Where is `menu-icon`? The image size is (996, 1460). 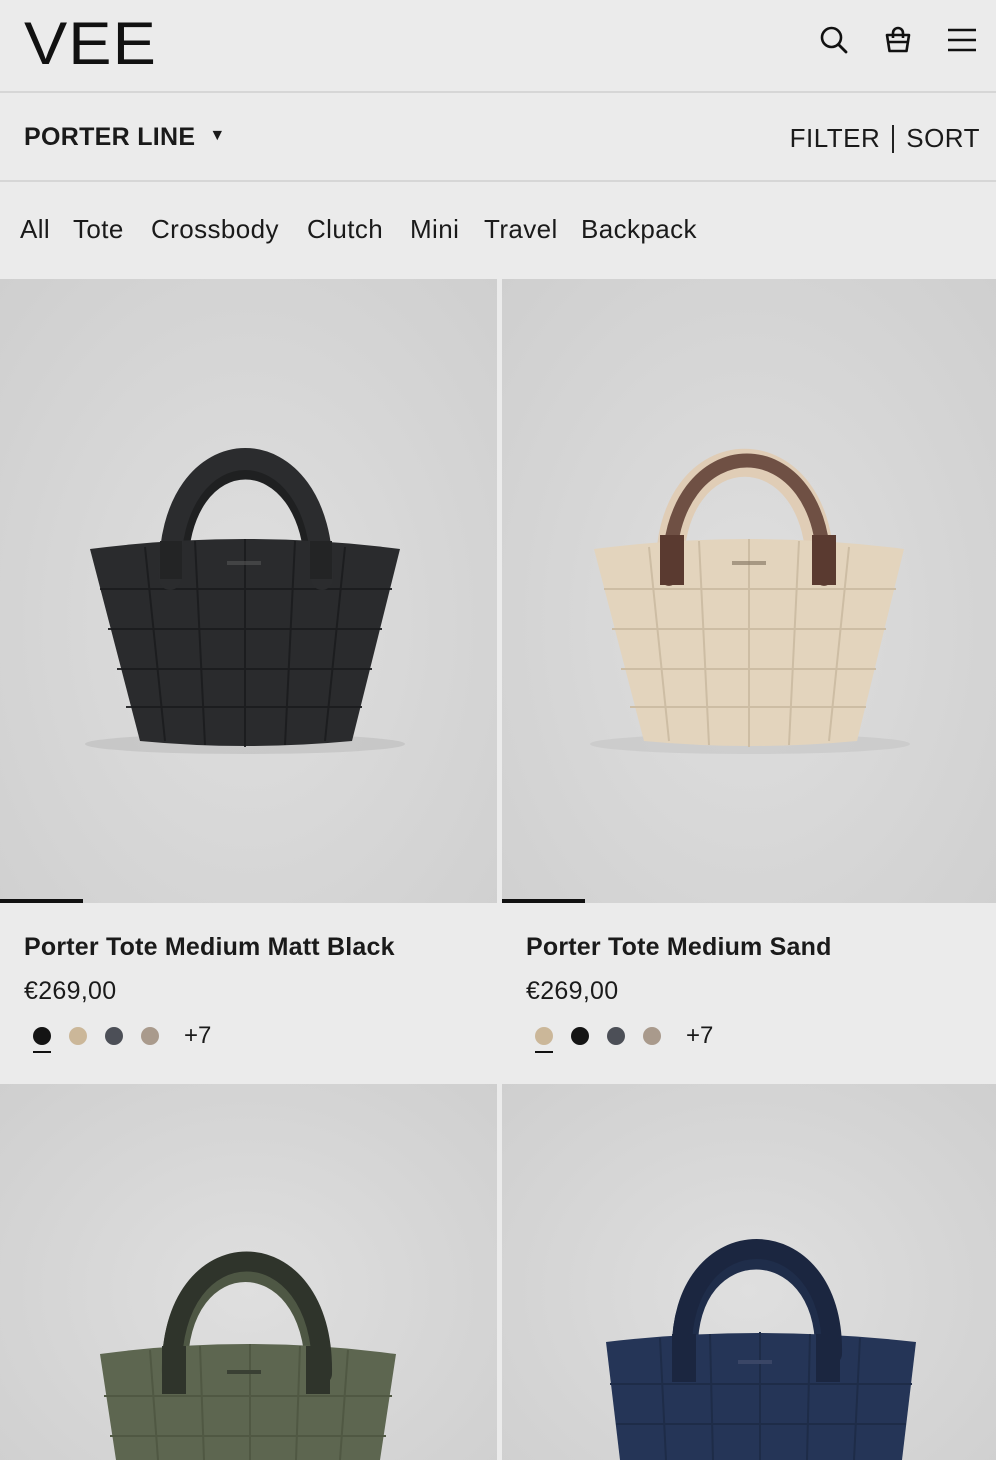 menu-icon is located at coordinates (962, 40).